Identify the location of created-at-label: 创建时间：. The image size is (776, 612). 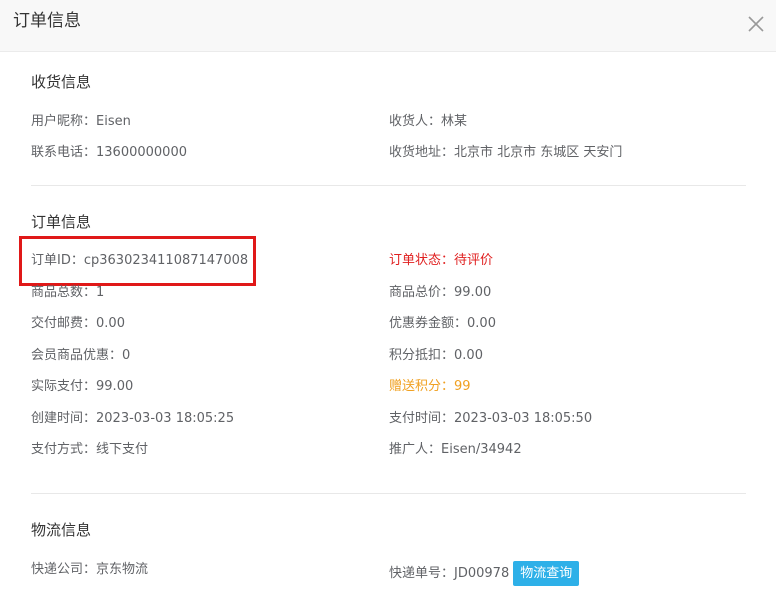
(64, 418).